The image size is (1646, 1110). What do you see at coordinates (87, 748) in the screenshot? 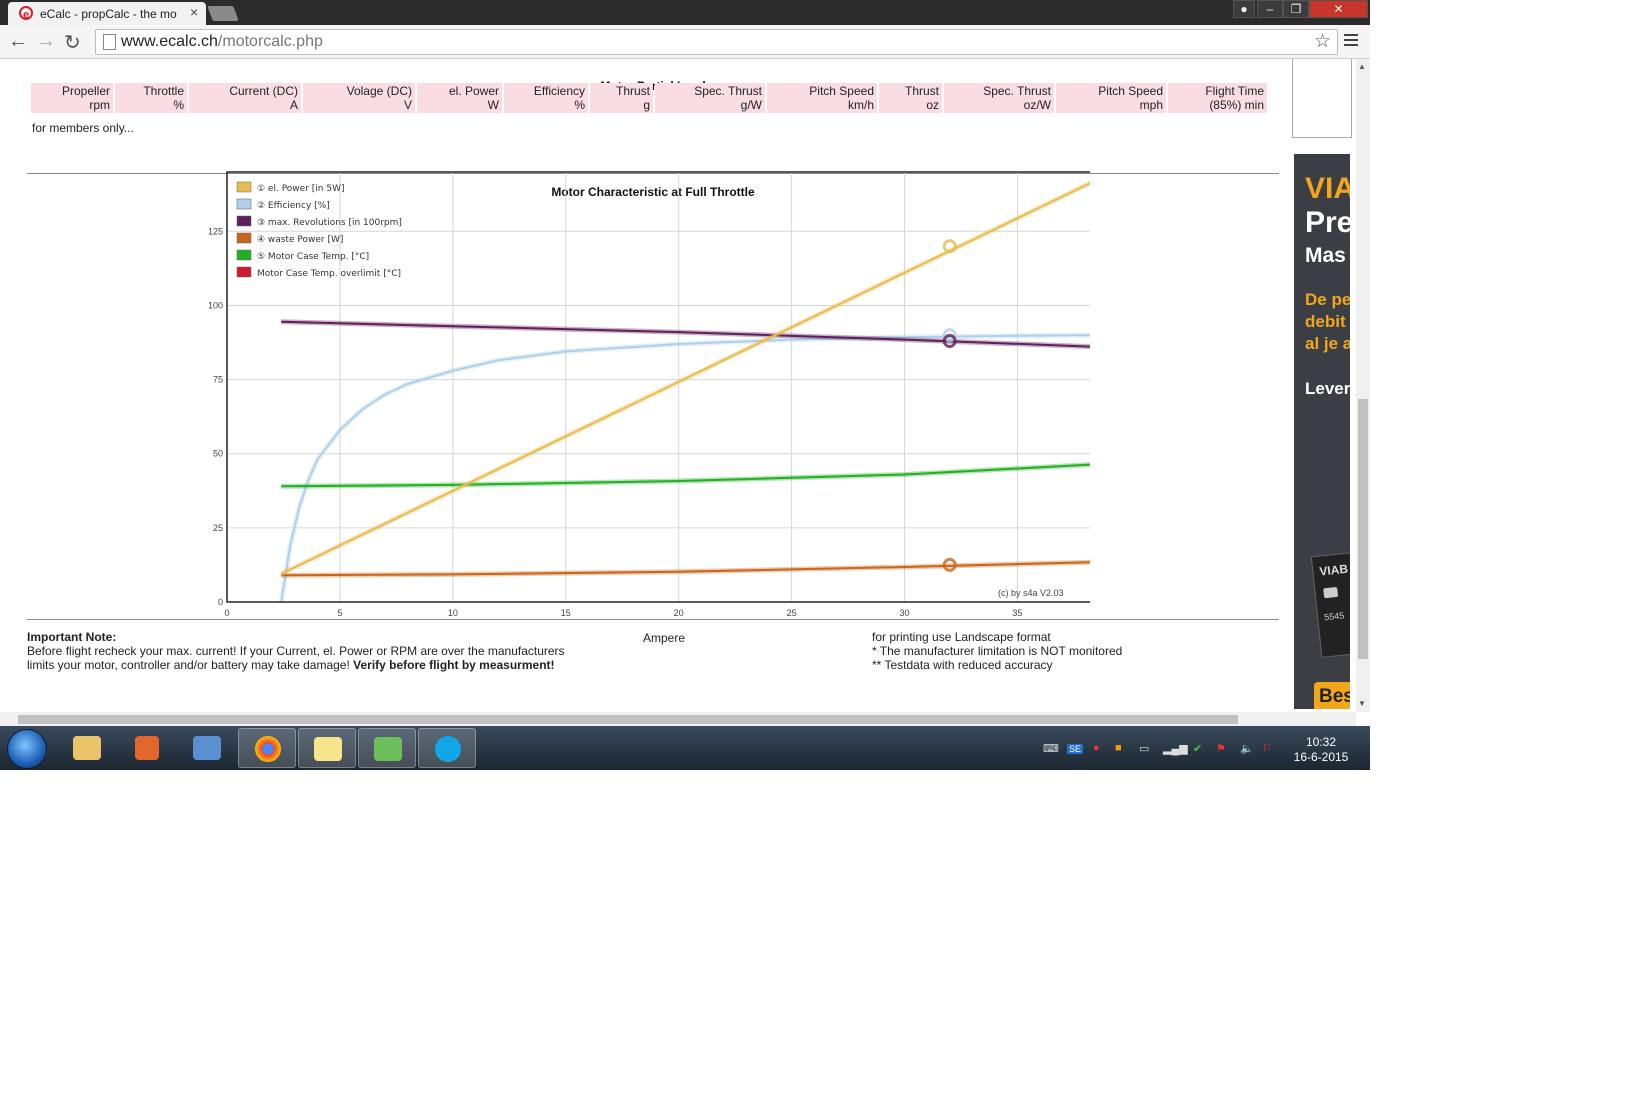
I see `file-explorer-icon` at bounding box center [87, 748].